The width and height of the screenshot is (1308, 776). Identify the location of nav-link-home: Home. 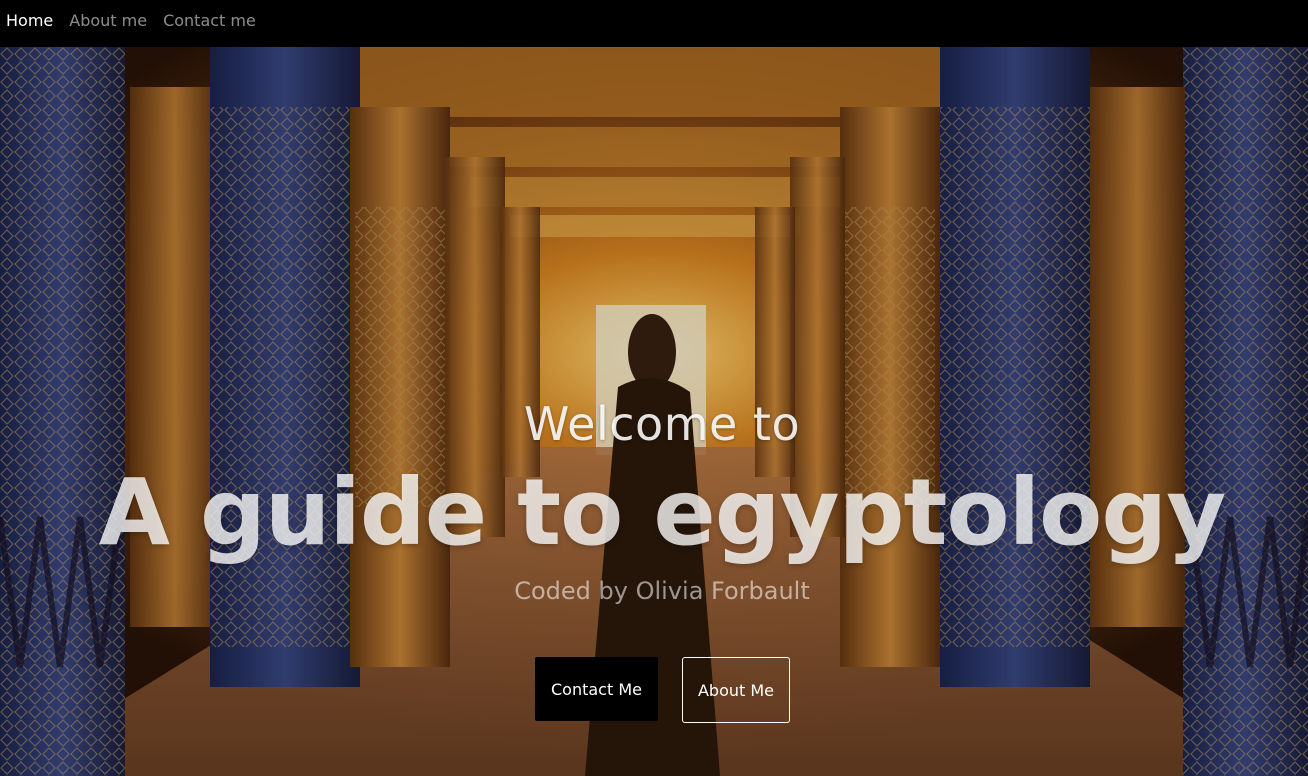
(29, 20).